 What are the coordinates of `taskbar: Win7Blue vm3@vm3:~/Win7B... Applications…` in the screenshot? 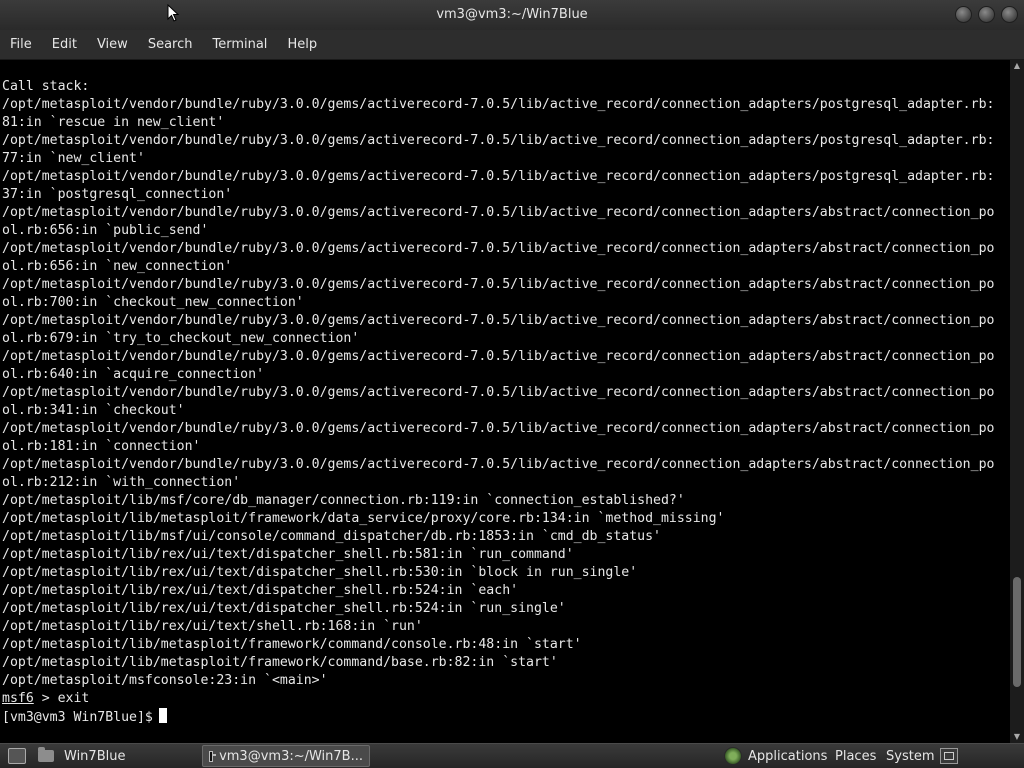 It's located at (512, 755).